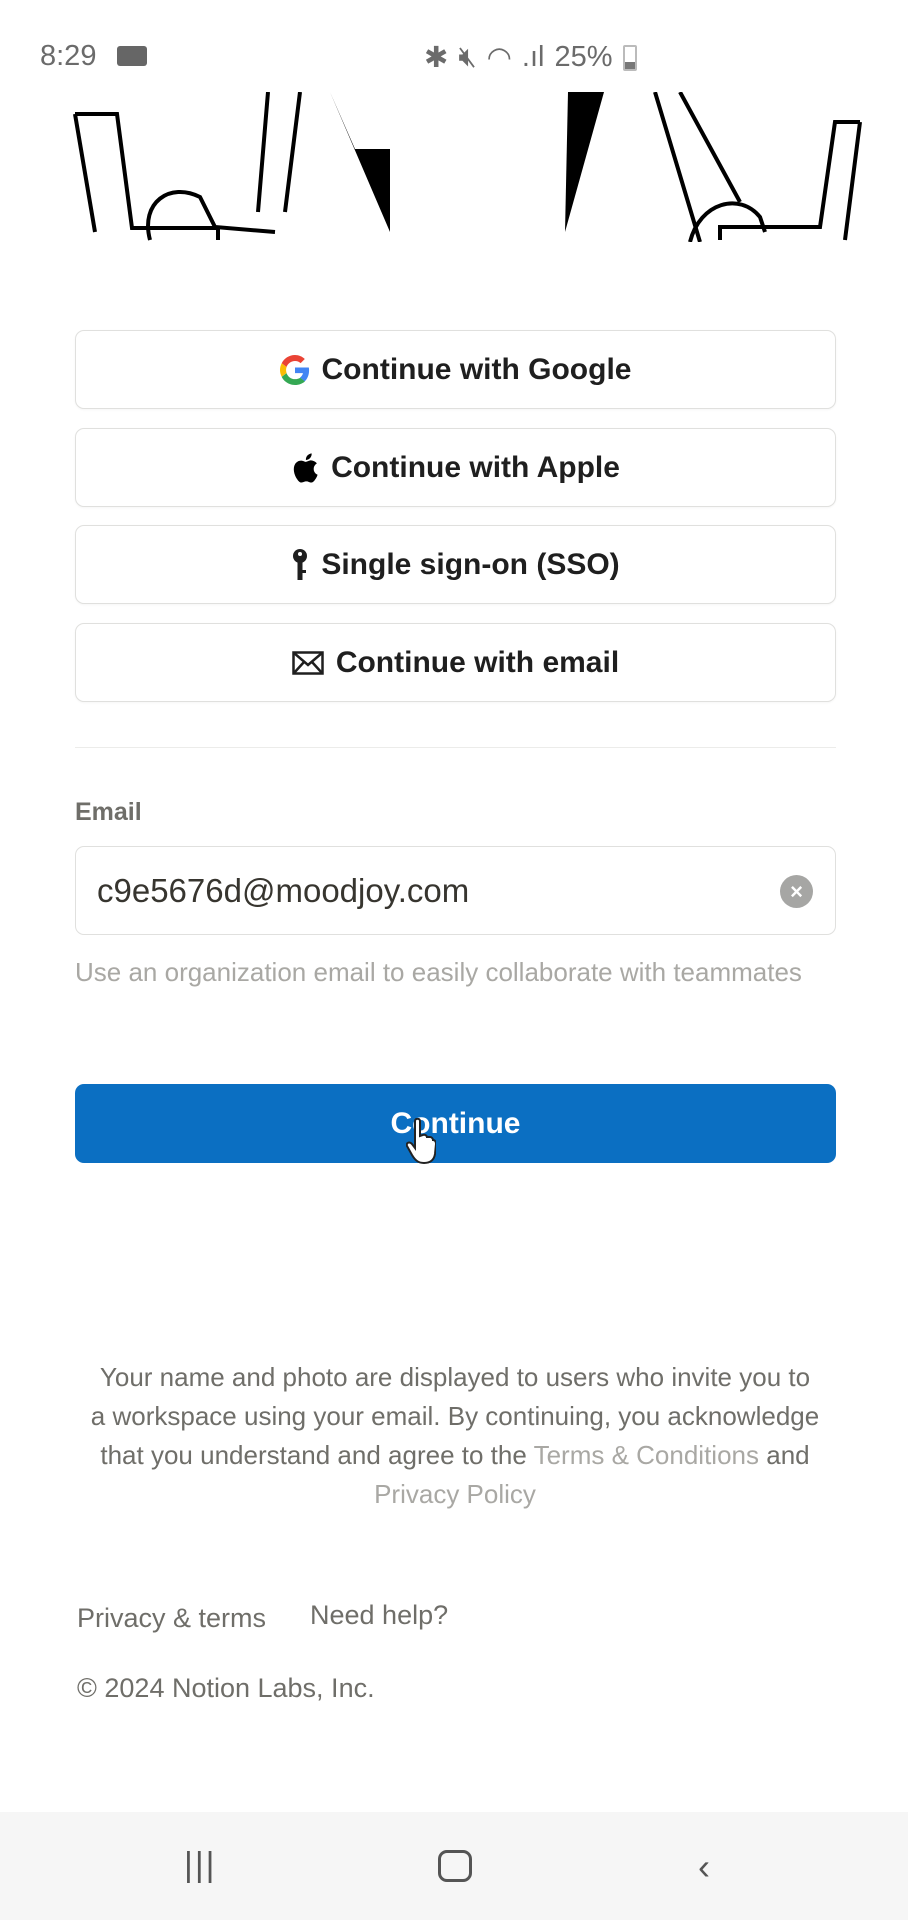 The image size is (908, 1920). I want to click on illustration, so click(467, 167).